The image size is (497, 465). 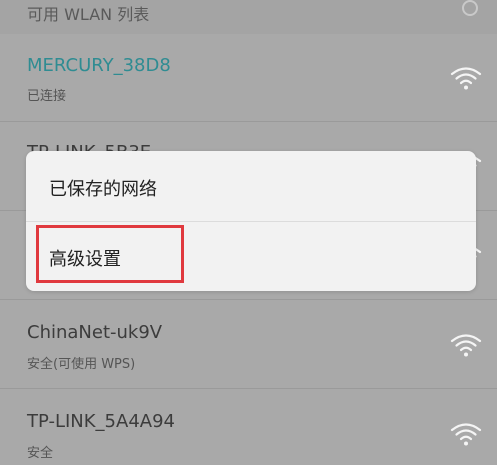 What do you see at coordinates (101, 421) in the screenshot?
I see `network-ssid: TP-LINK_5A4A94` at bounding box center [101, 421].